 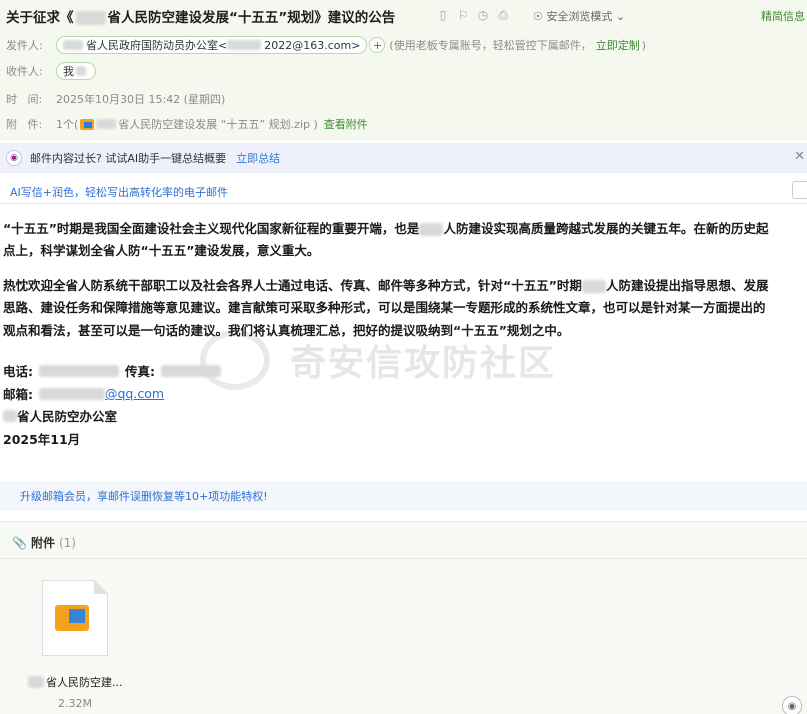 I want to click on scroll-top-icon: ◉, so click(x=792, y=705).